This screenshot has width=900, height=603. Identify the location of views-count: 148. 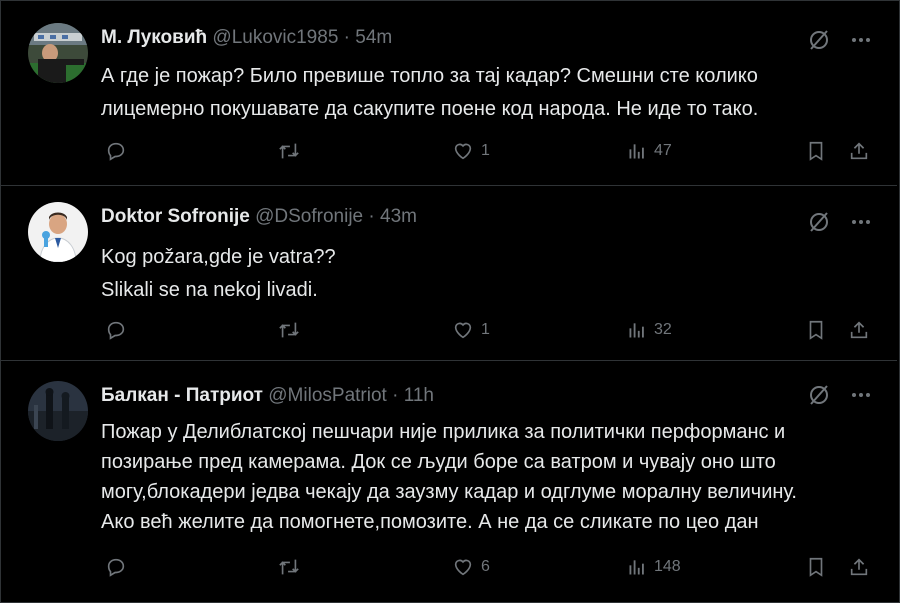
(667, 566).